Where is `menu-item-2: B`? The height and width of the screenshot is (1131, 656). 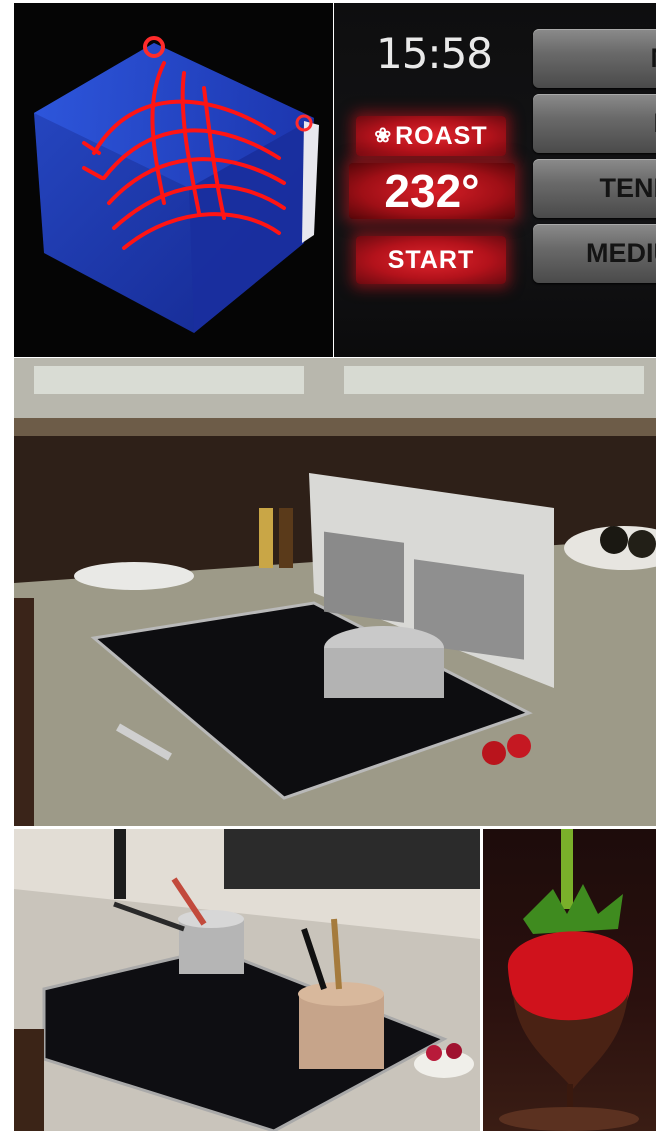
menu-item-2: B is located at coordinates (594, 123).